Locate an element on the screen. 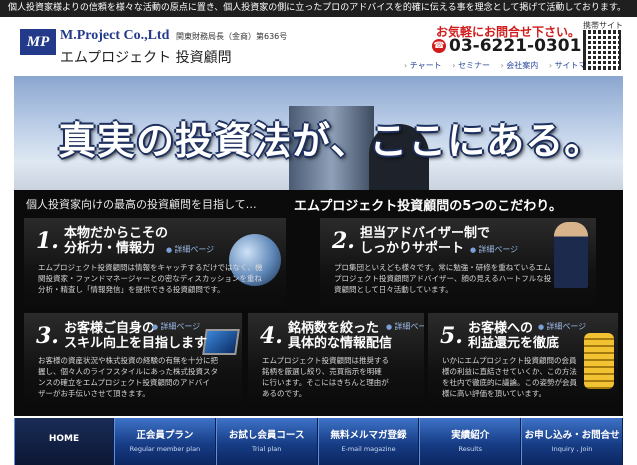 This screenshot has height=465, width=637. hero-headline: 真実の投資法が、ここにある。 is located at coordinates (331, 140).